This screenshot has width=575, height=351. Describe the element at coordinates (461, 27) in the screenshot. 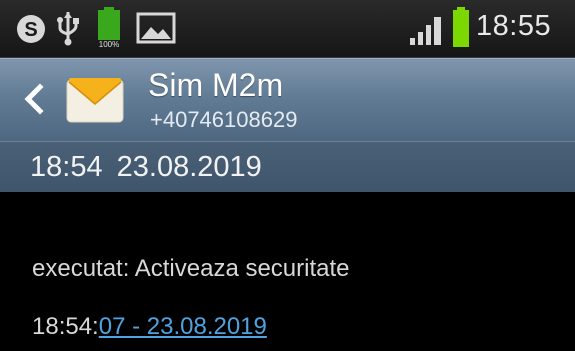

I see `battery-icon` at that location.